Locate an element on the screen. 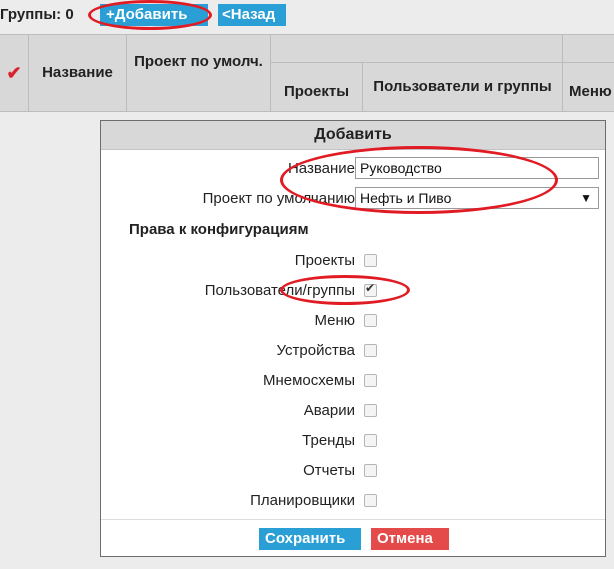  permission-row: Планировщики is located at coordinates (354, 501).